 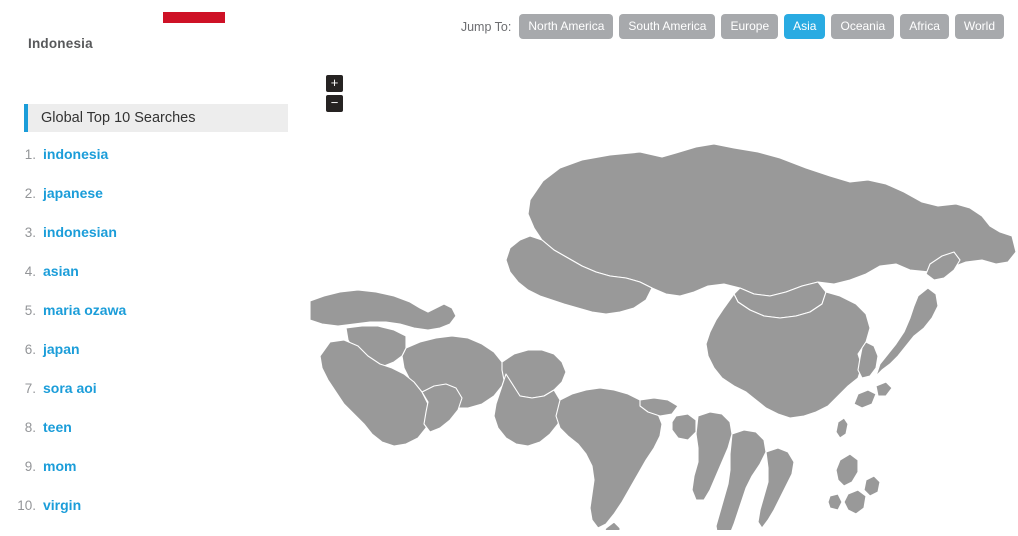 I want to click on jump-button-asia: Asia, so click(x=805, y=26).